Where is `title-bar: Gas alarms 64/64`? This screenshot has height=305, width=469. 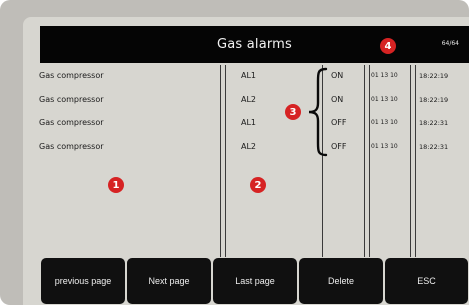
title-bar: Gas alarms 64/64 is located at coordinates (254, 44).